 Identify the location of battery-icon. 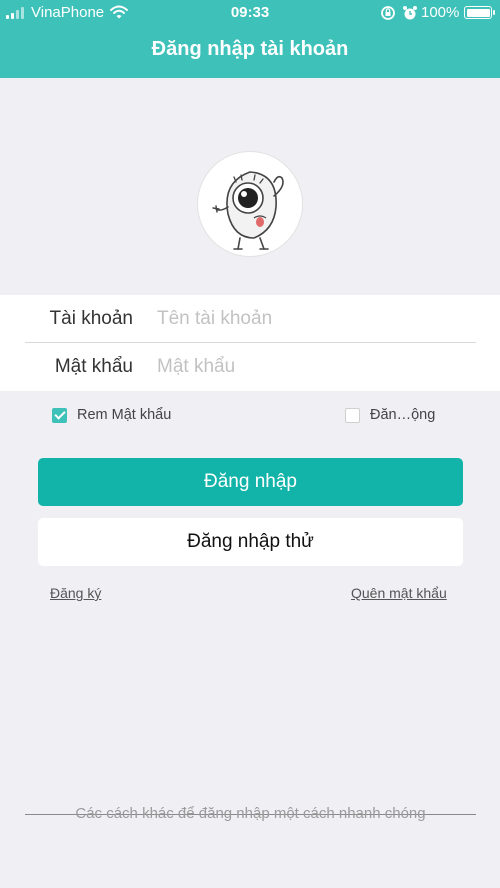
(479, 12).